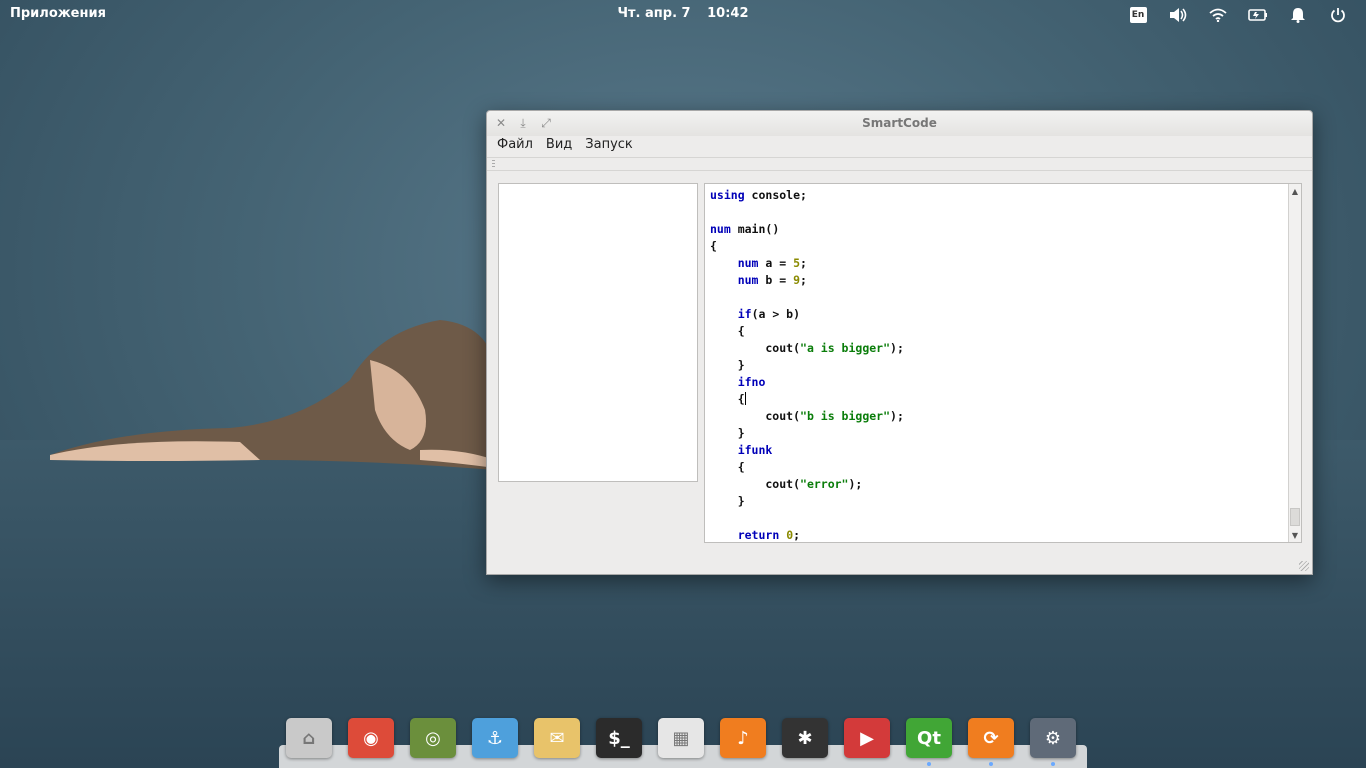  What do you see at coordinates (728, 13) in the screenshot?
I see `time-label: 10:42` at bounding box center [728, 13].